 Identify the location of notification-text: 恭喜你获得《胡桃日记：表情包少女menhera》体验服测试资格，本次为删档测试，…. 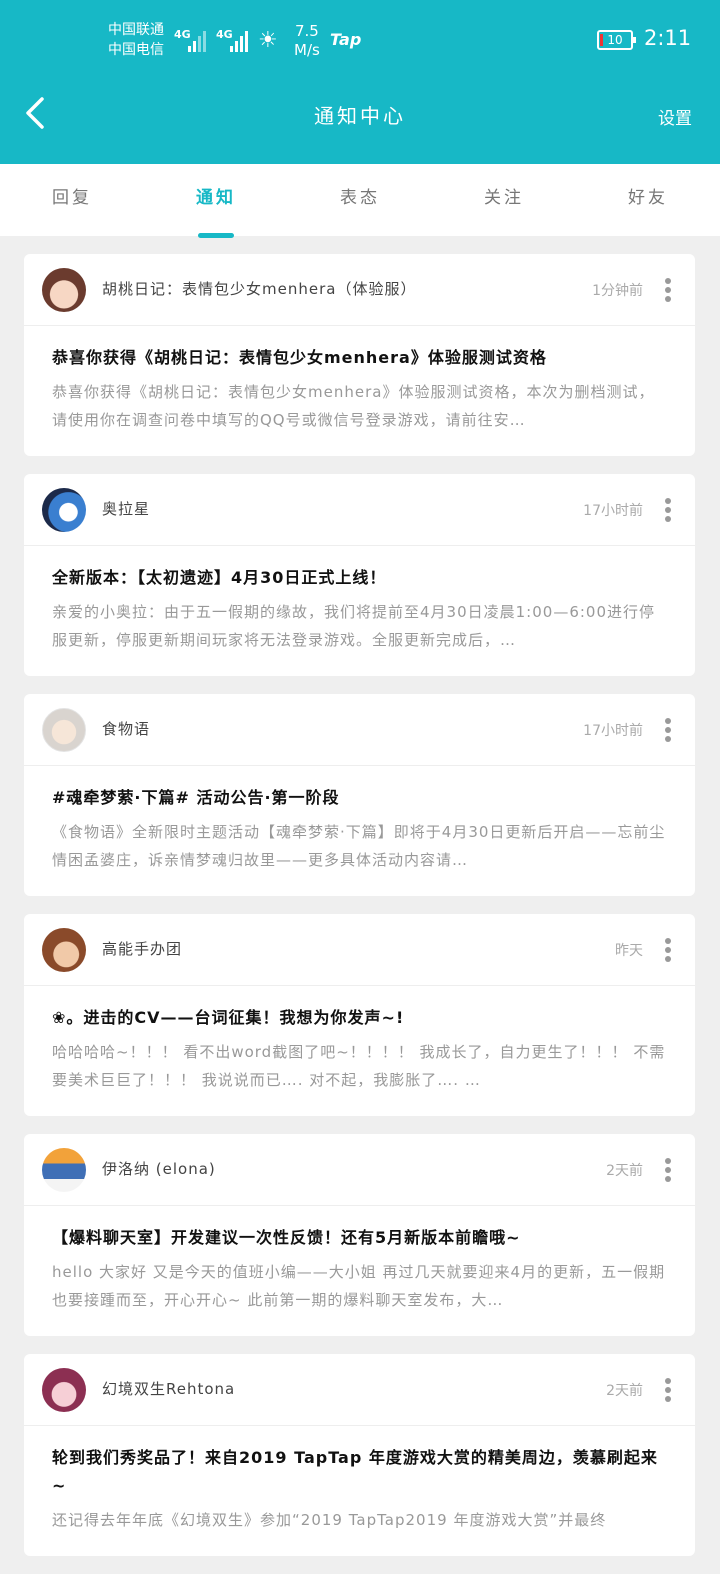
(353, 406).